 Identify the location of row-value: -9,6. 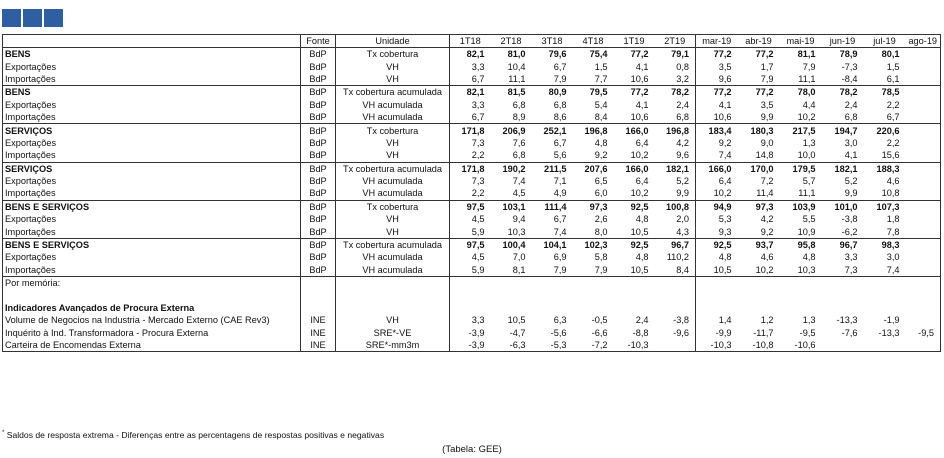
(681, 332).